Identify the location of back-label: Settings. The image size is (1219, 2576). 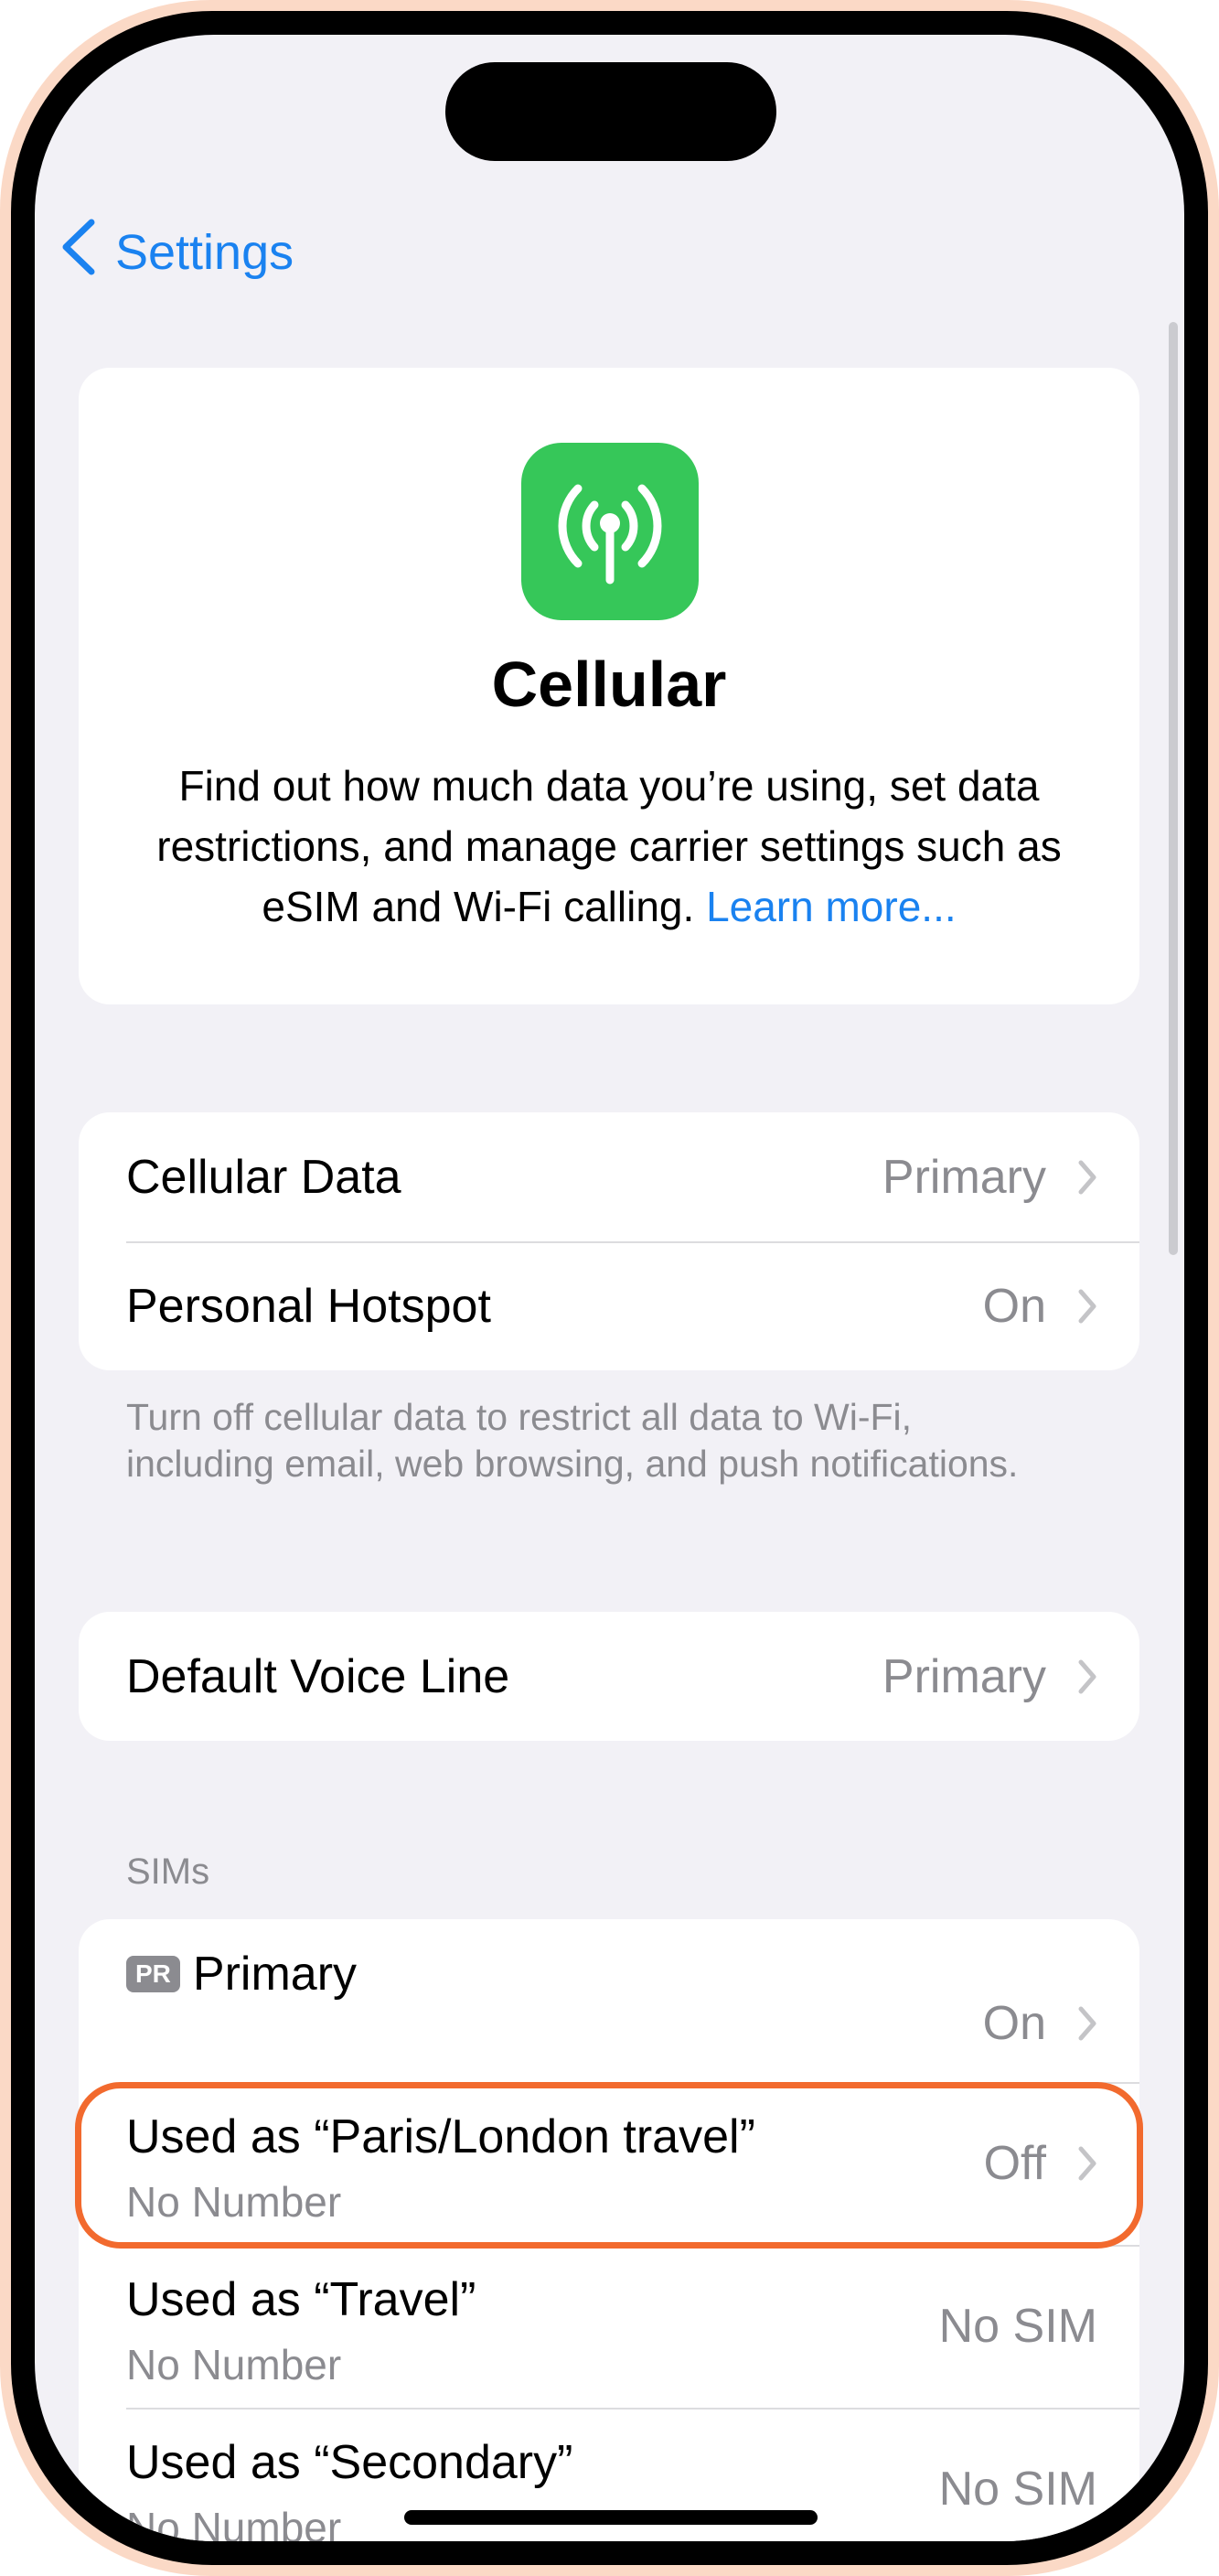
(204, 252).